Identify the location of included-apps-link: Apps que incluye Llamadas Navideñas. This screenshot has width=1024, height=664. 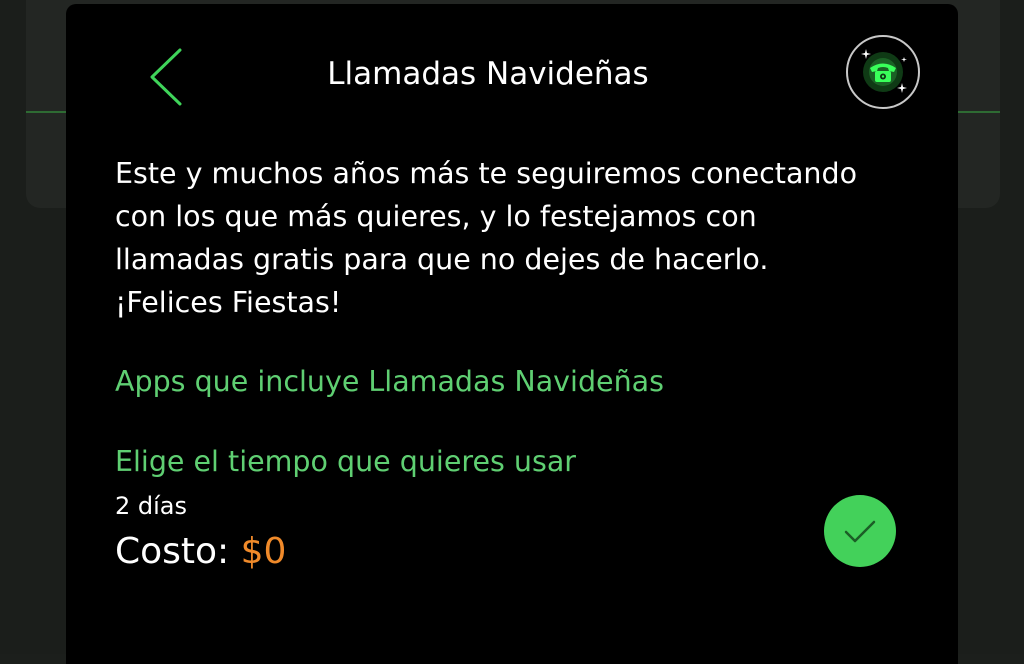
(389, 382).